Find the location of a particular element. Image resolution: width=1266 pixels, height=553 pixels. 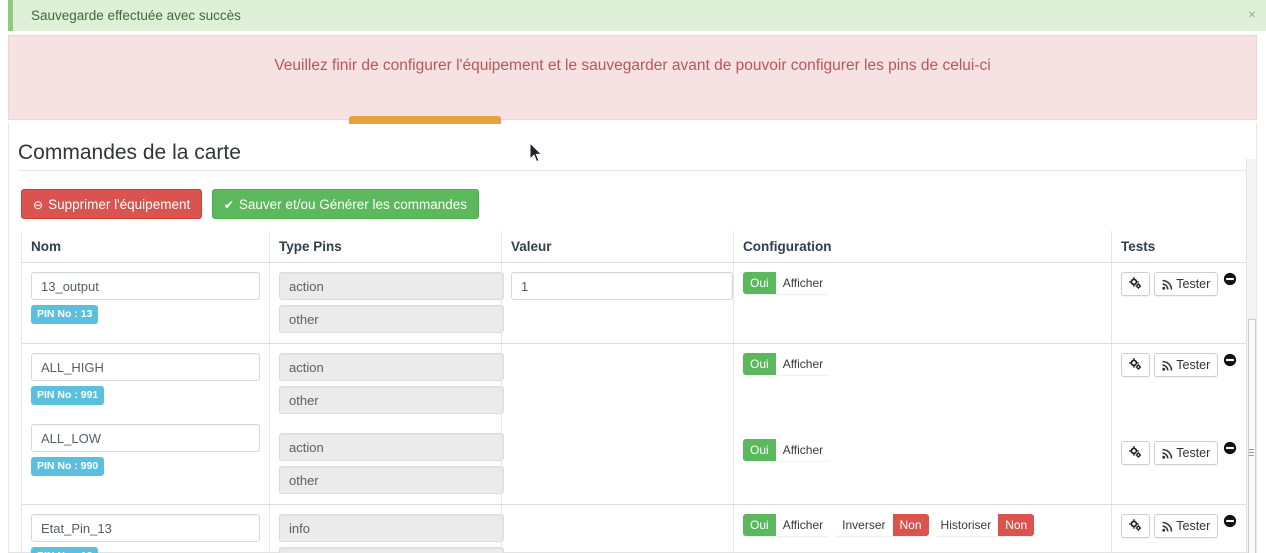

close-icon: × is located at coordinates (1252, 14).